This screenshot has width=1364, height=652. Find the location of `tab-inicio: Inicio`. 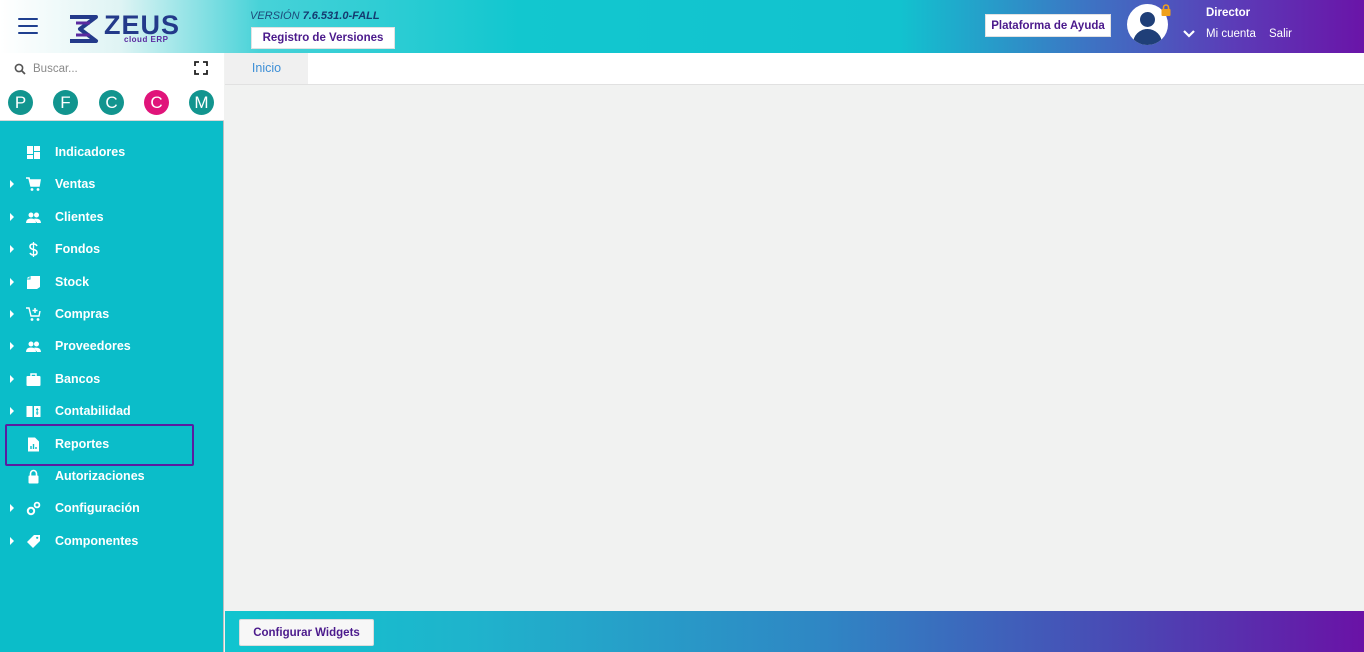

tab-inicio: Inicio is located at coordinates (266, 68).